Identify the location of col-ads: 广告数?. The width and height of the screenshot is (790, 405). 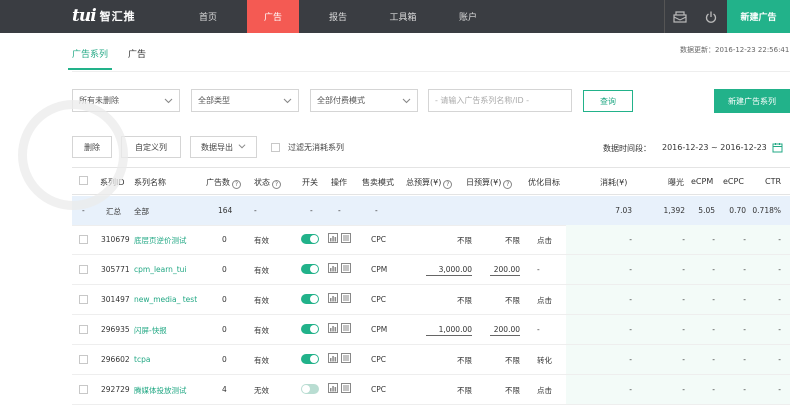
(223, 183).